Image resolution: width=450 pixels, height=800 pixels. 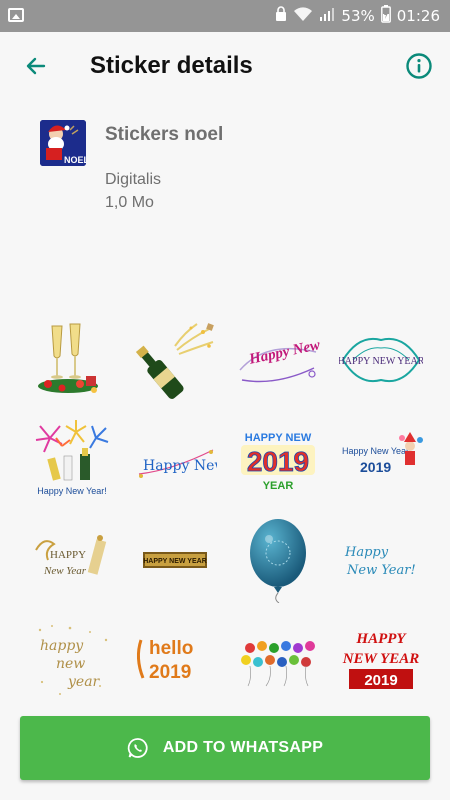 I want to click on balloons-image, so click(x=277, y=664).